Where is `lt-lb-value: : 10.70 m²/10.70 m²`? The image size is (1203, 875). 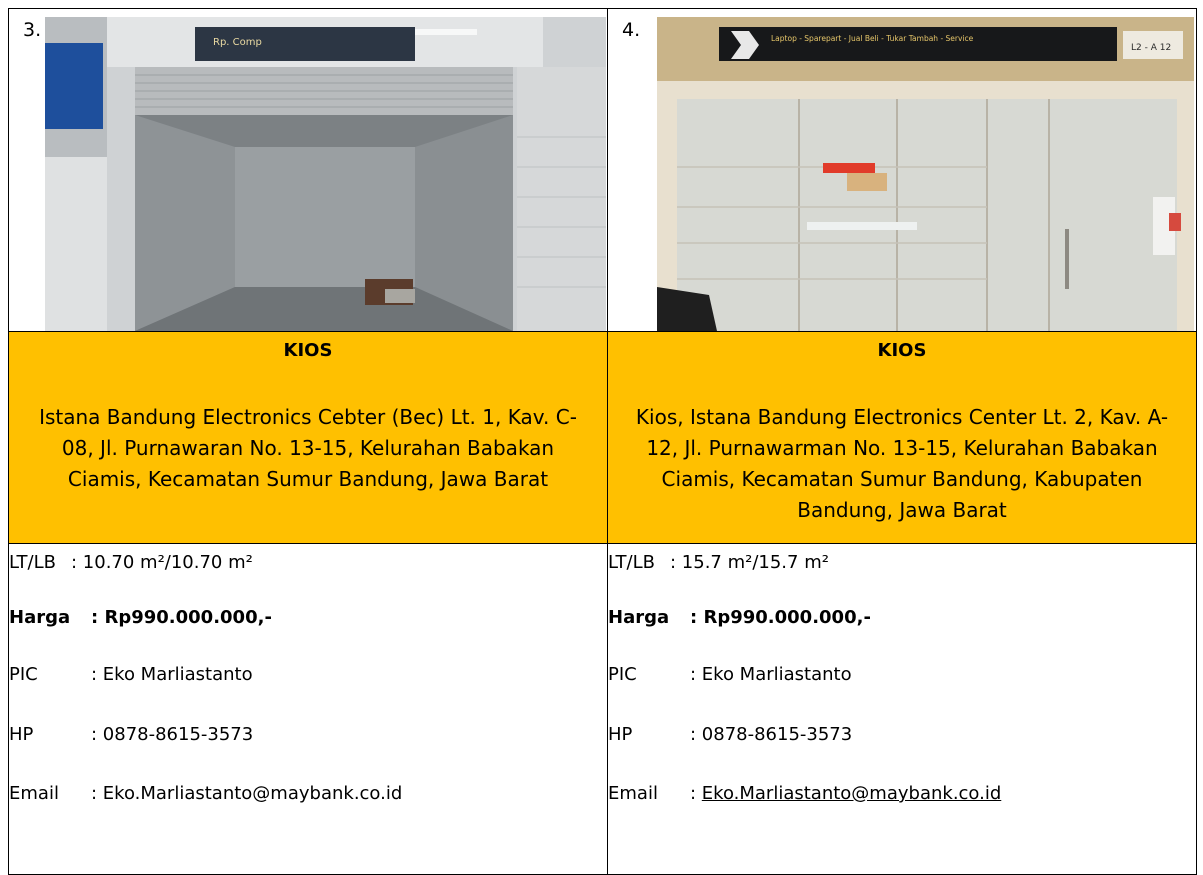
lt-lb-value: : 10.70 m²/10.70 m² is located at coordinates (162, 562).